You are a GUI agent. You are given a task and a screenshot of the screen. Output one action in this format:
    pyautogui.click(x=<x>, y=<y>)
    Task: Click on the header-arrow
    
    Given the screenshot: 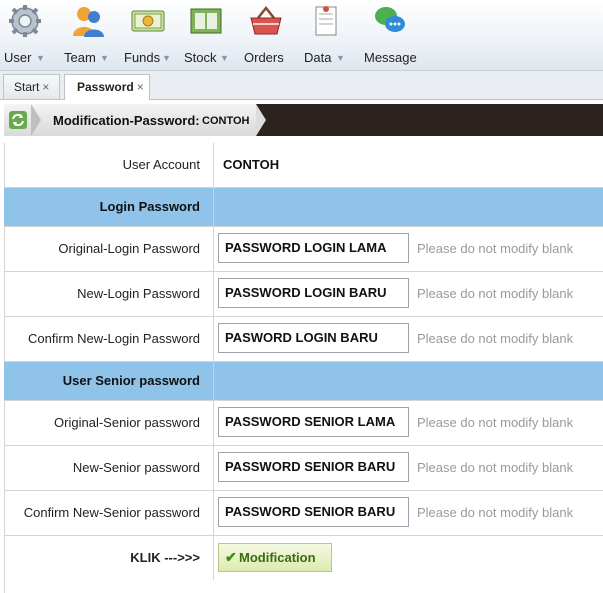 What is the action you would take?
    pyautogui.click(x=261, y=120)
    